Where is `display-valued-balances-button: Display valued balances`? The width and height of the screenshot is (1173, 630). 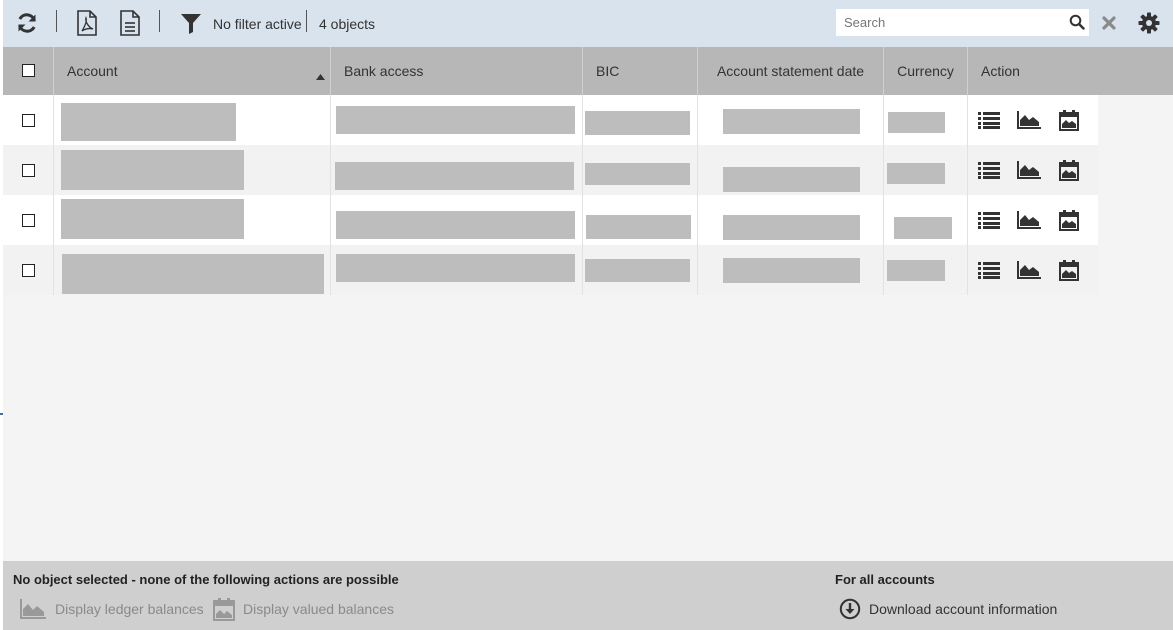 display-valued-balances-button: Display valued balances is located at coordinates (303, 609).